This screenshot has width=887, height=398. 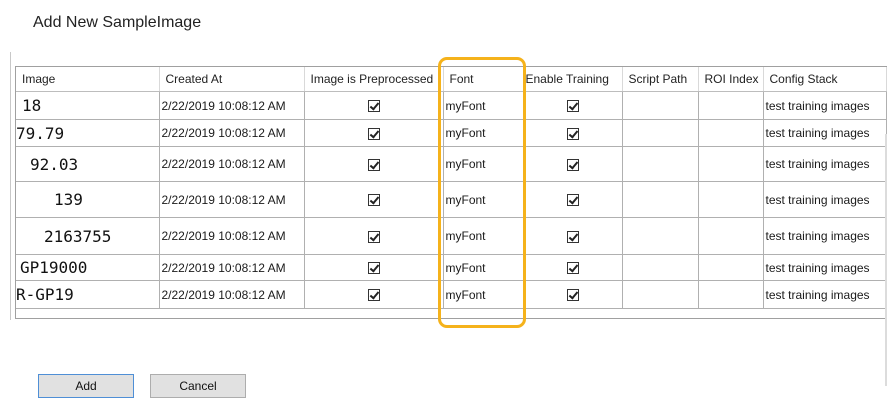 I want to click on column-header-roi-index: ROI Index, so click(x=731, y=79).